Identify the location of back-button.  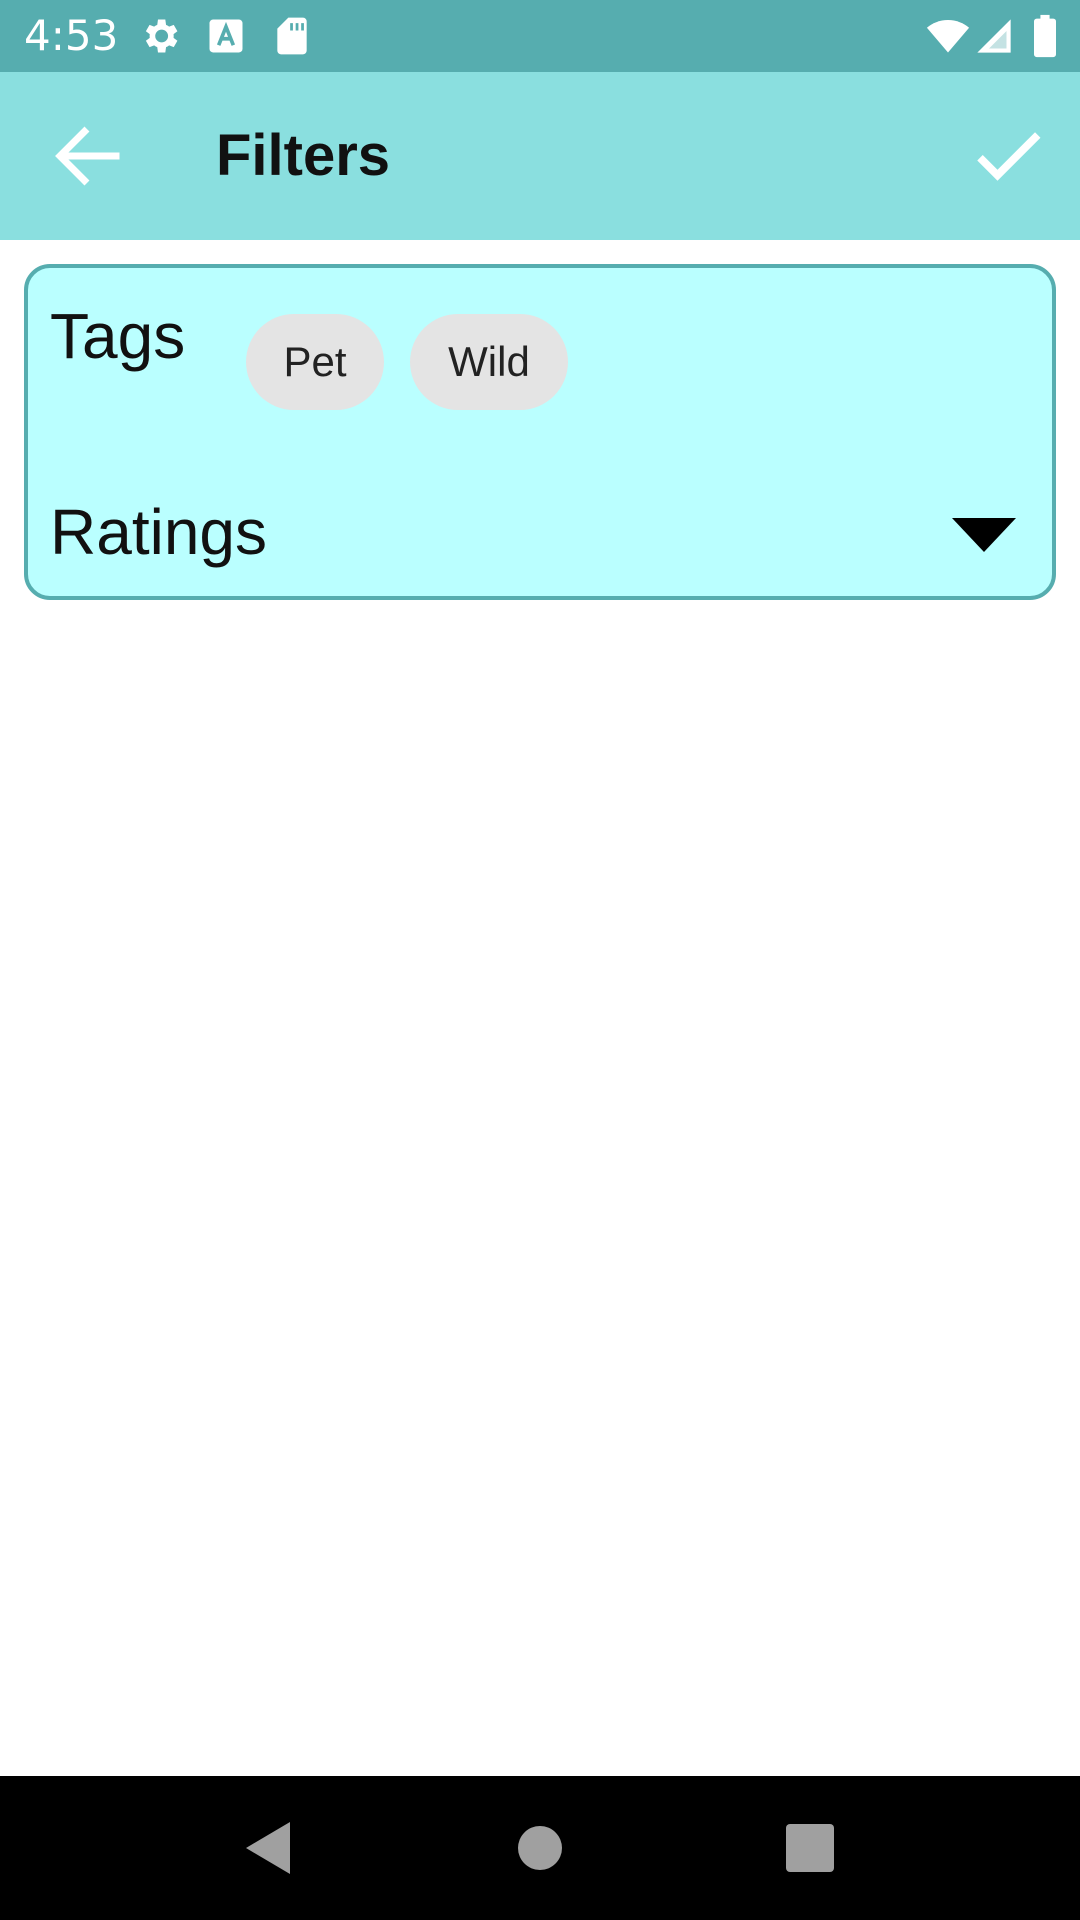
(88, 156).